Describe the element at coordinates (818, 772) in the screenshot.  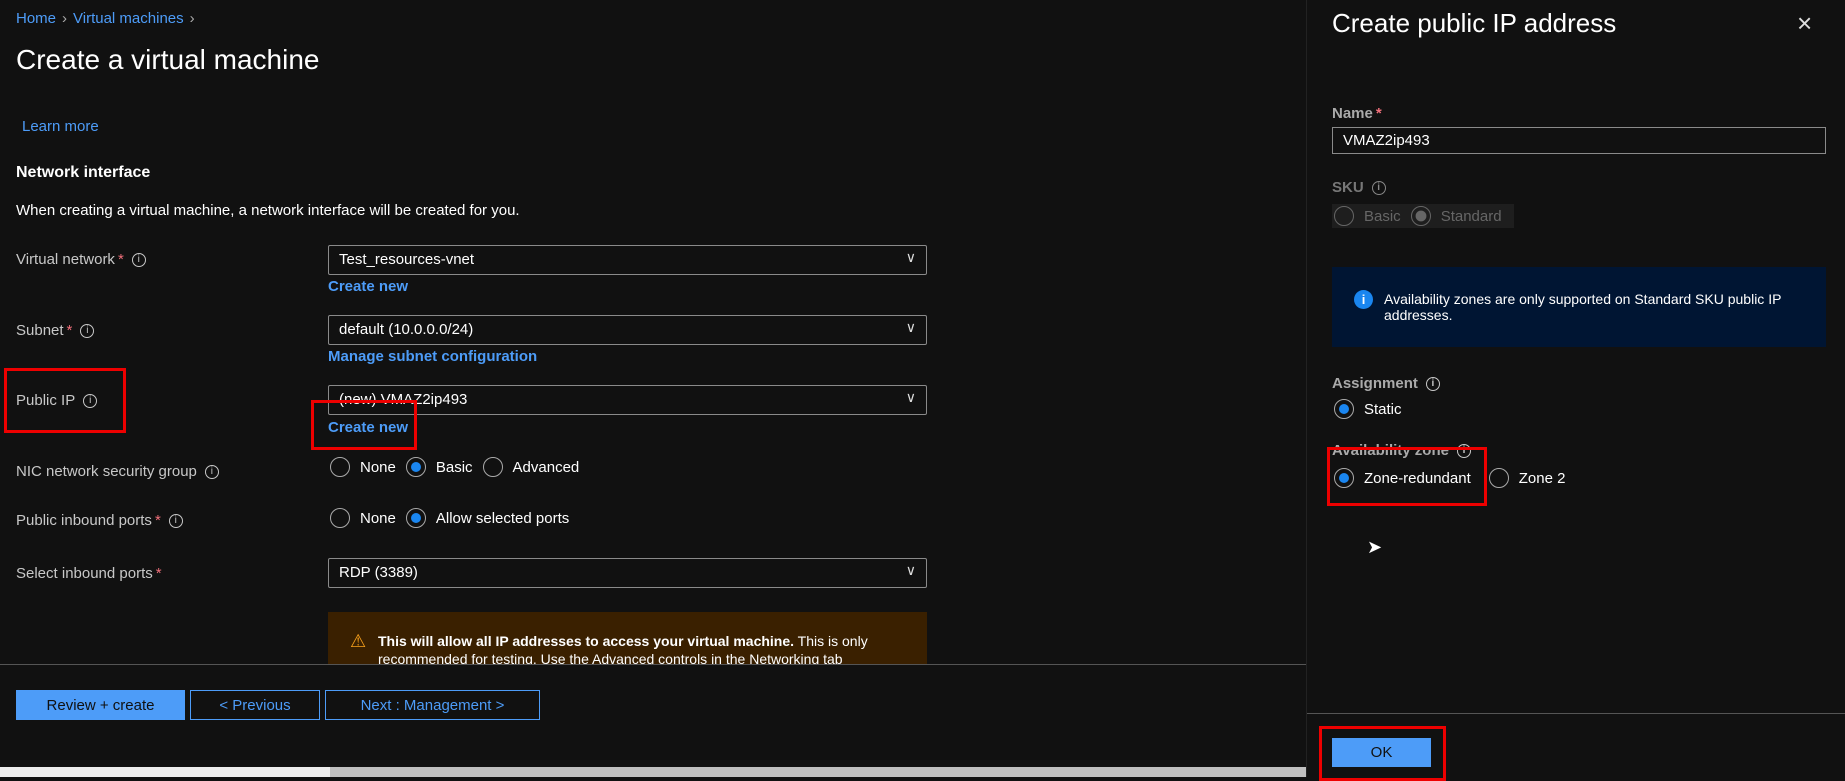
I see `scrollbar-thumb` at that location.